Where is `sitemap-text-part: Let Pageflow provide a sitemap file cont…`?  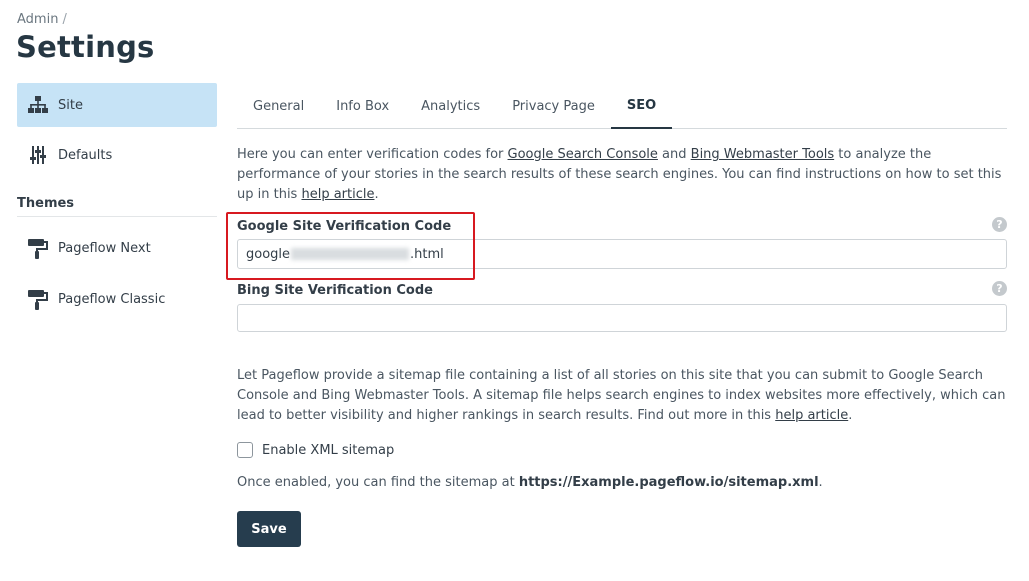
sitemap-text-part: Let Pageflow provide a sitemap file cont… is located at coordinates (621, 395).